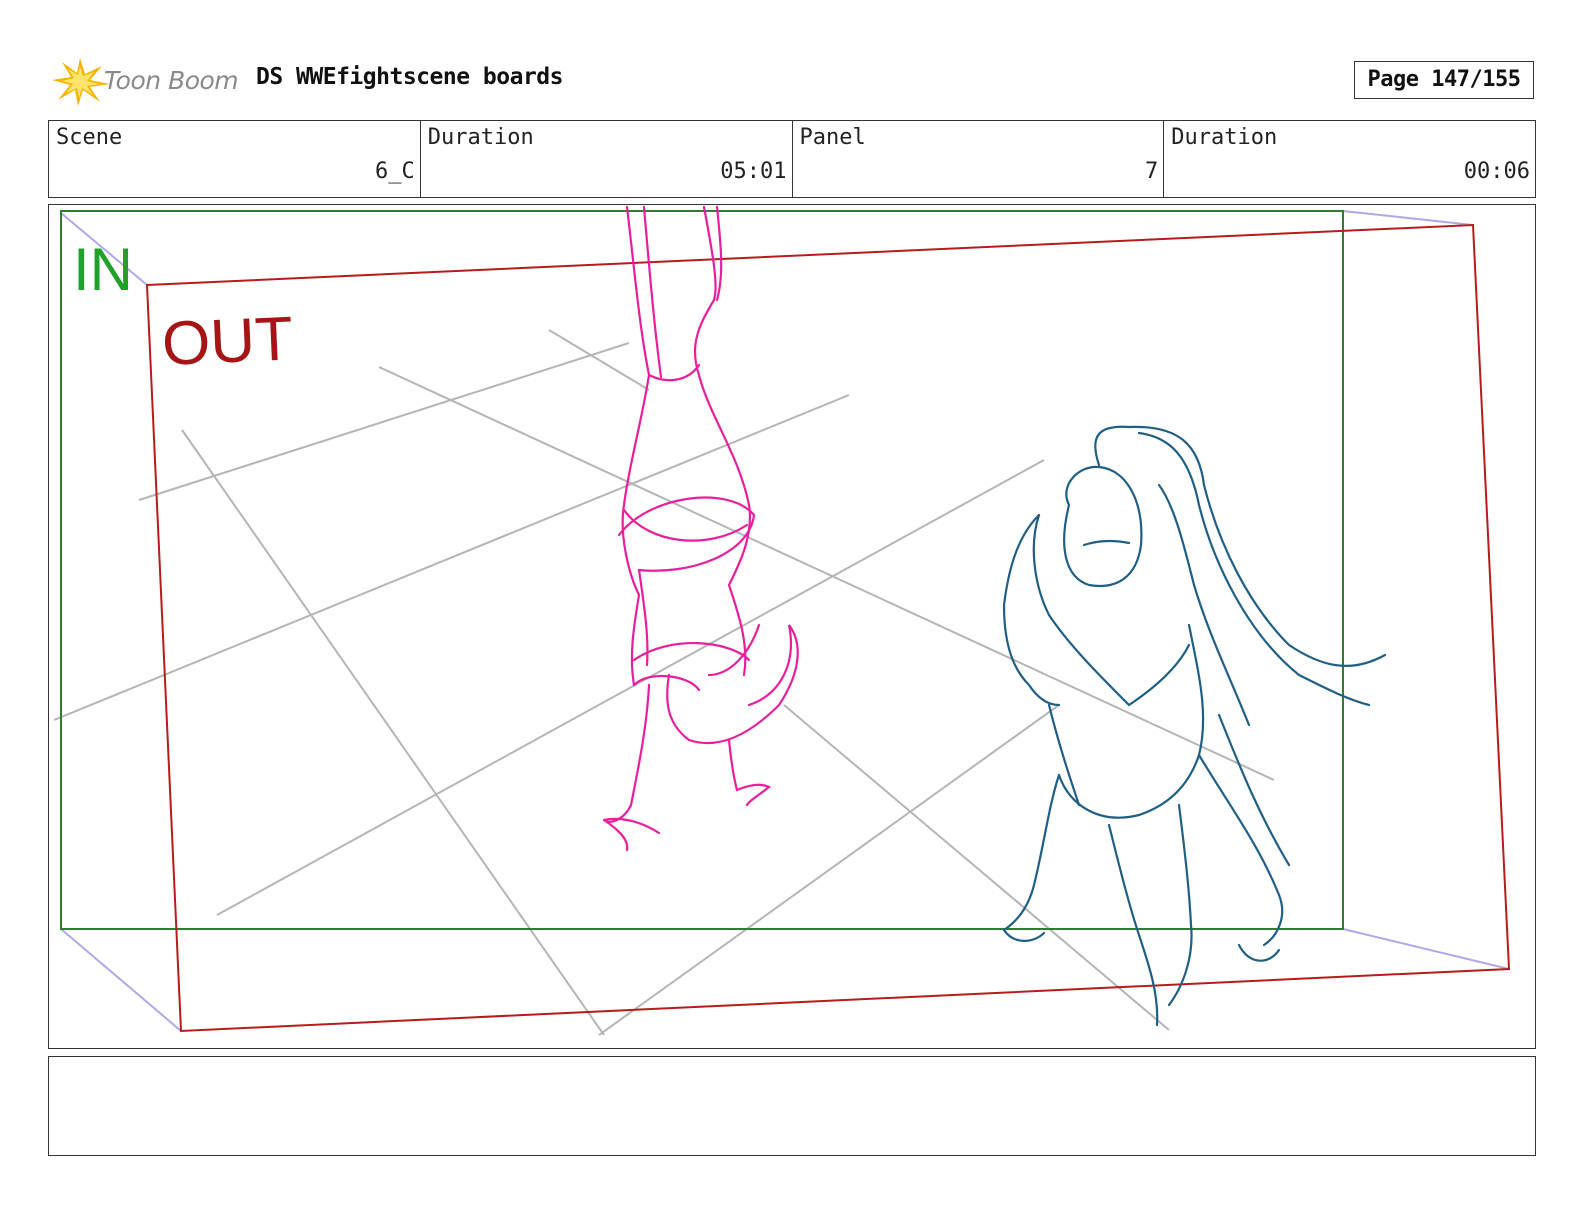 Image resolution: width=1584 pixels, height=1224 pixels. Describe the element at coordinates (979, 159) in the screenshot. I see `panel-cell: Panel 7` at that location.